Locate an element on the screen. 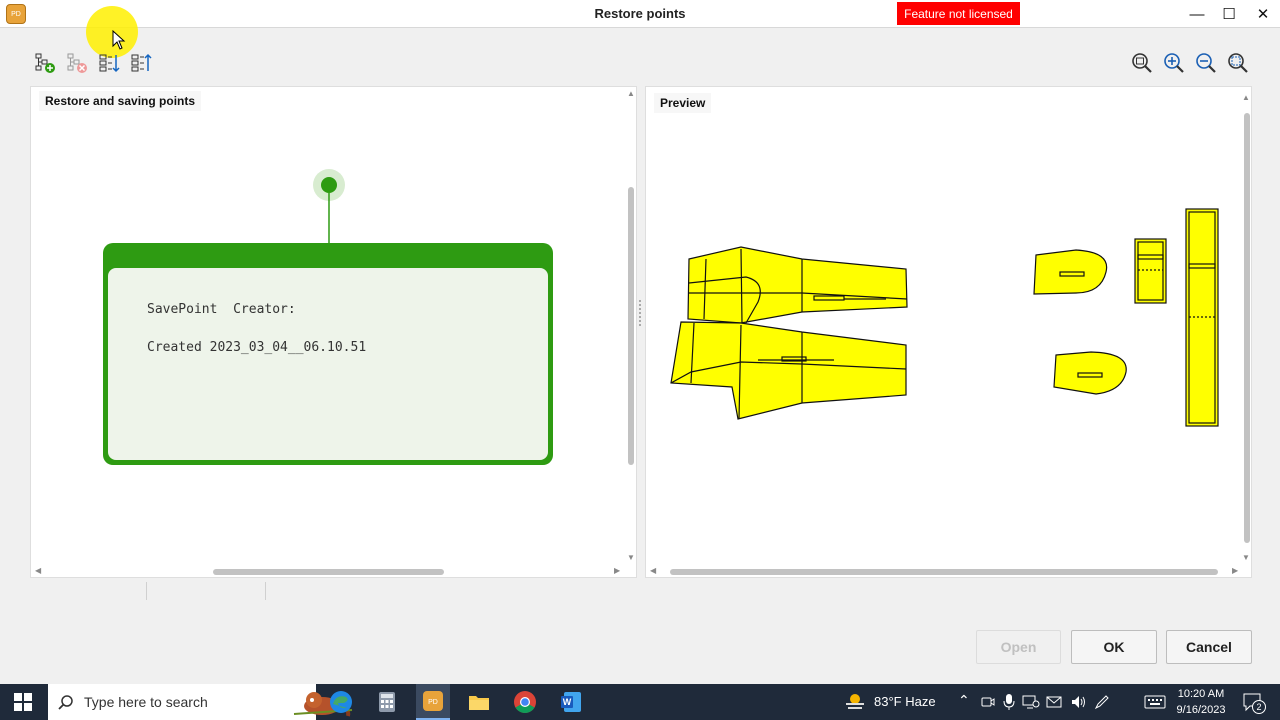 The height and width of the screenshot is (720, 1280). volume-icon is located at coordinates (1079, 702).